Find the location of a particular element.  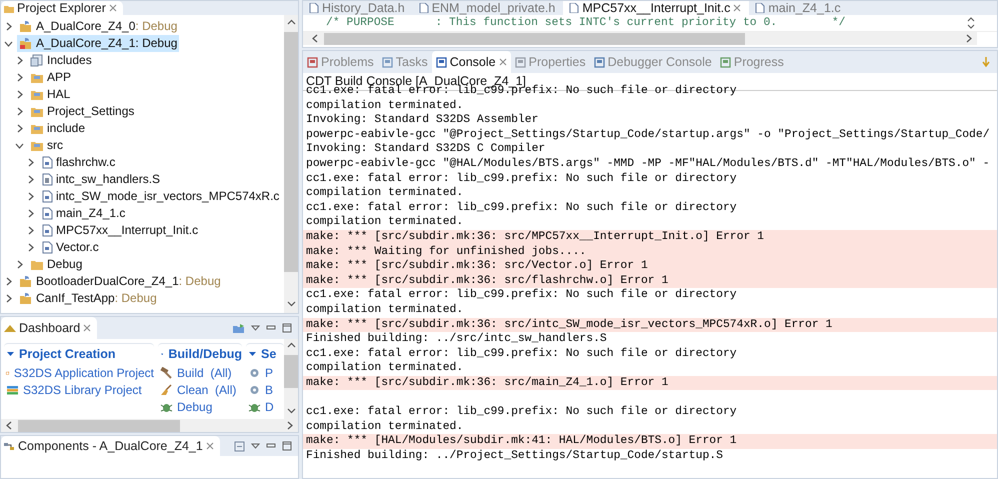

tree-item: src is located at coordinates (46, 145).